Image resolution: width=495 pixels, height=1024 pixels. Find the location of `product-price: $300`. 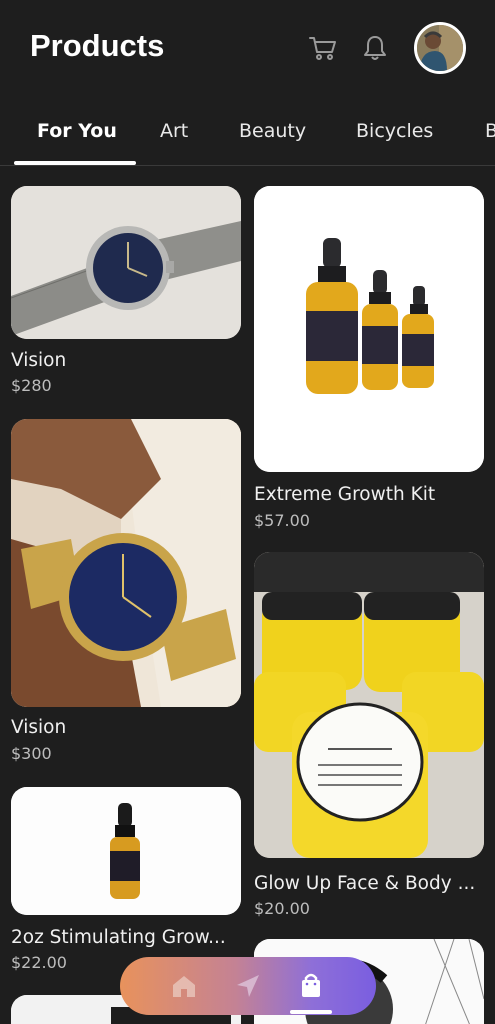

product-price: $300 is located at coordinates (31, 753).